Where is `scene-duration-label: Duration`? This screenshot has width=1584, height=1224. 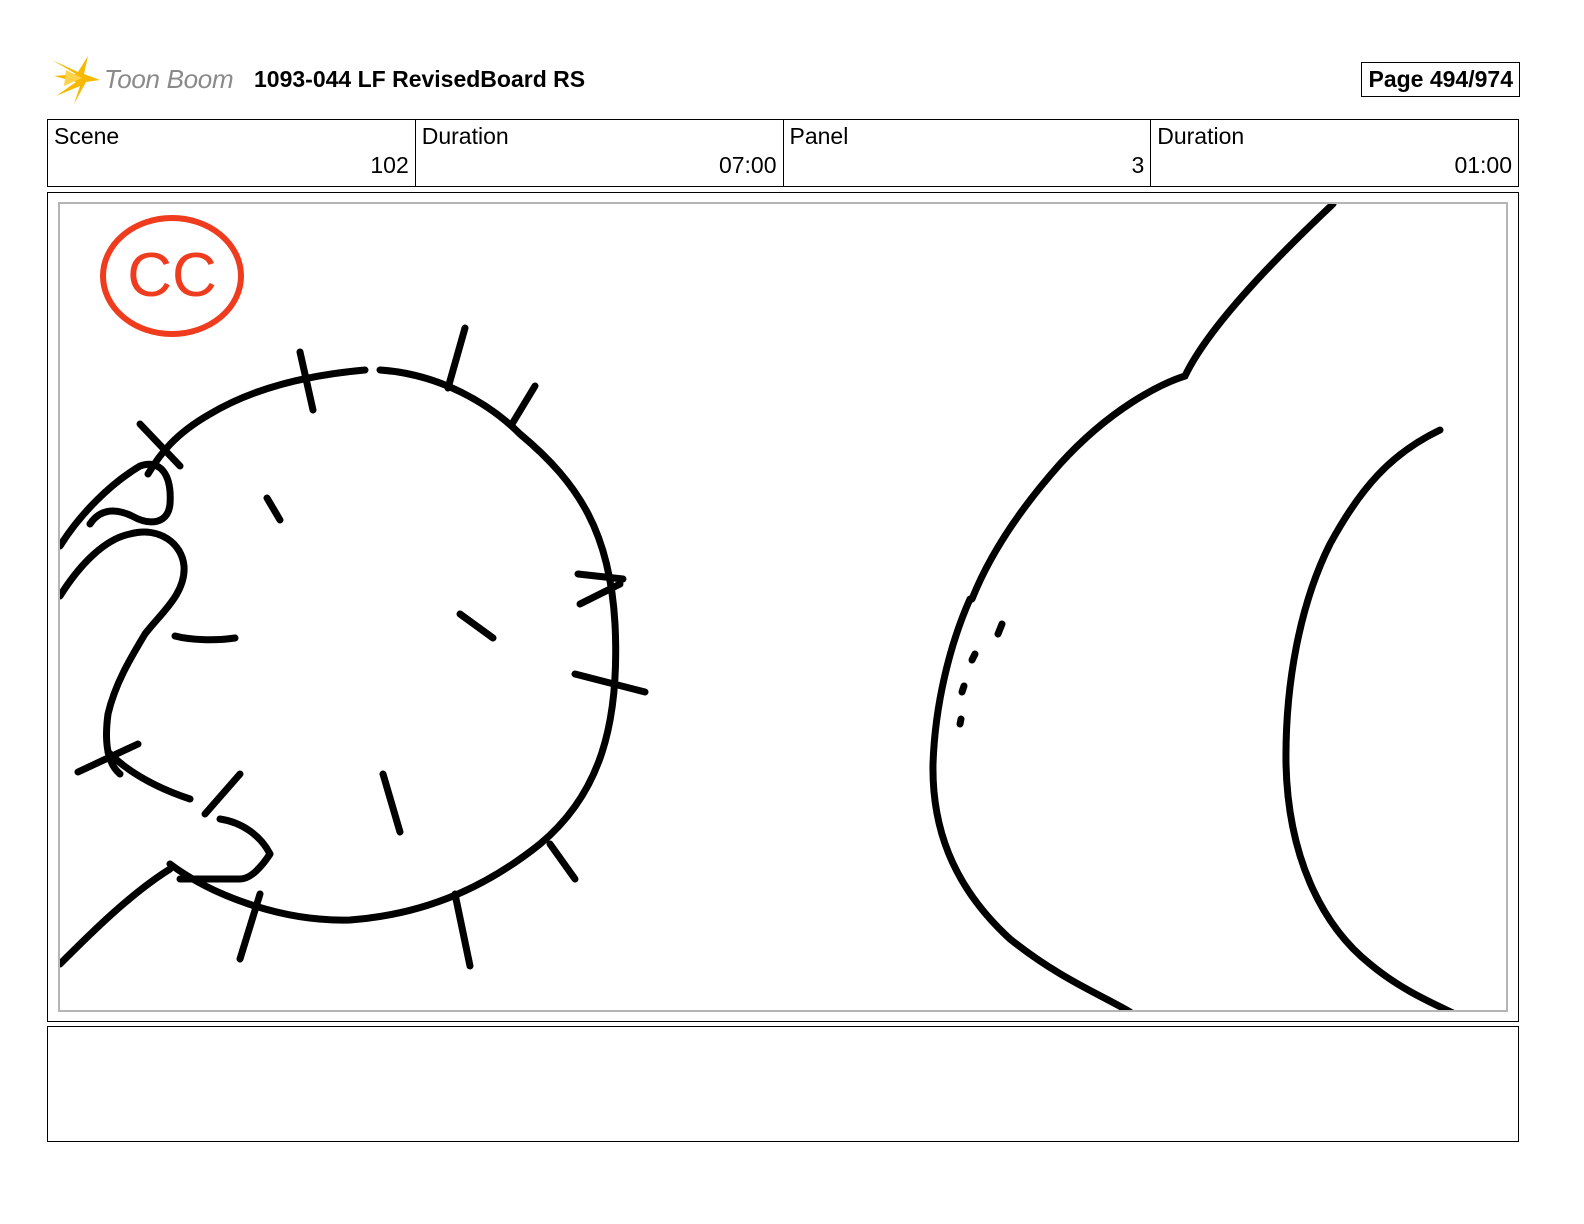
scene-duration-label: Duration is located at coordinates (465, 136).